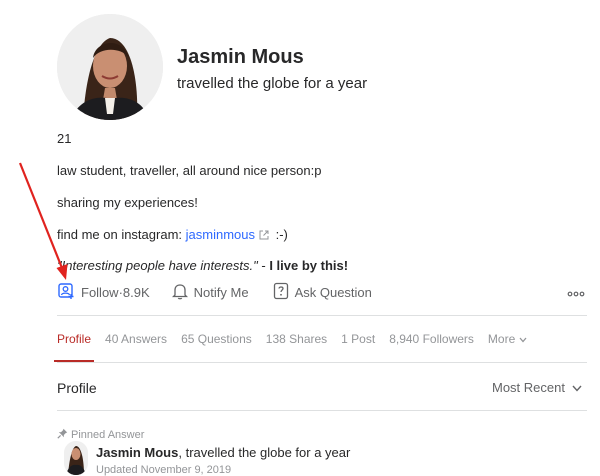 This screenshot has width=600, height=476. Describe the element at coordinates (507, 347) in the screenshot. I see `tab-more: More` at that location.